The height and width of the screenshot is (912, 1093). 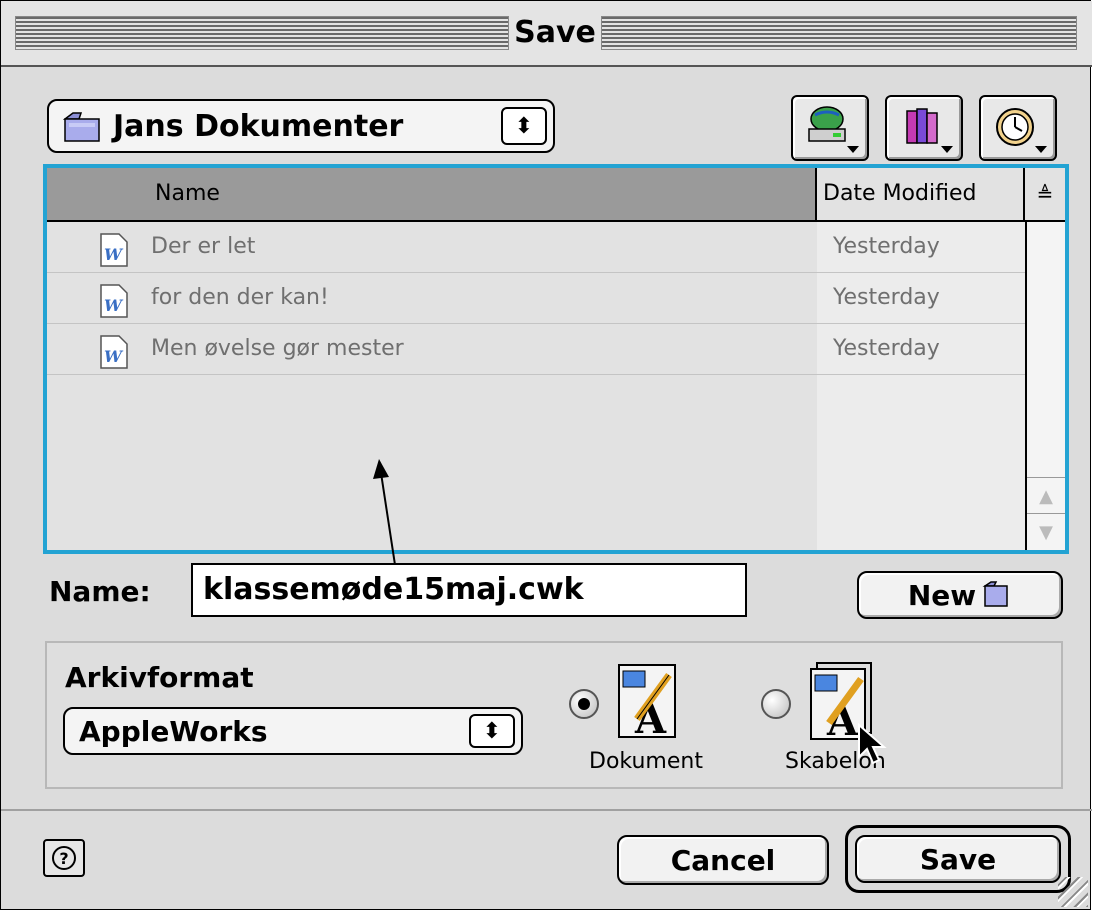 I want to click on favorites-button, so click(x=924, y=128).